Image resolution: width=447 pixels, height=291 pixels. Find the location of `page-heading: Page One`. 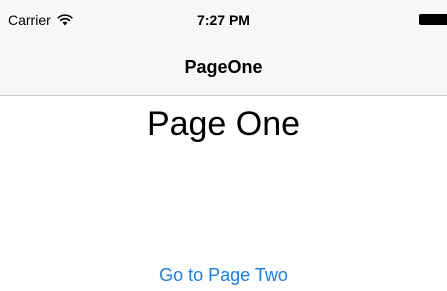

page-heading: Page One is located at coordinates (223, 124).